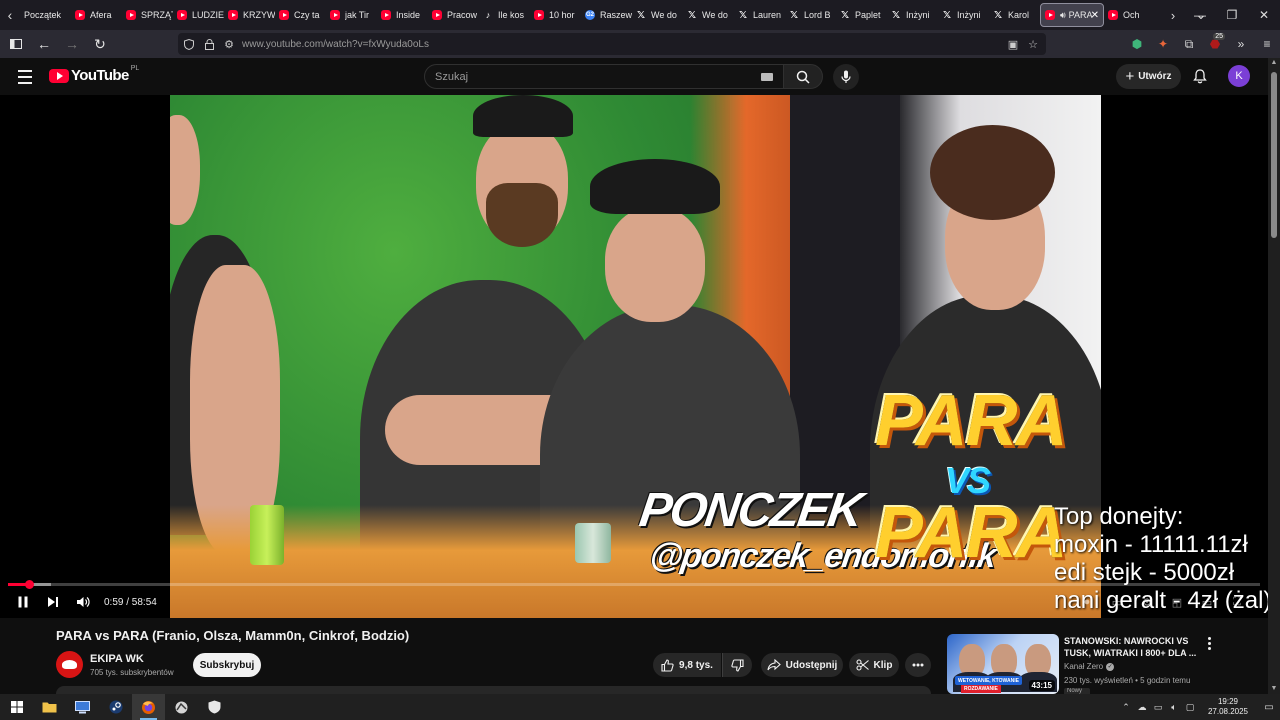 Image resolution: width=1280 pixels, height=720 pixels. I want to click on subscribe-button: Subskrybuj, so click(227, 665).